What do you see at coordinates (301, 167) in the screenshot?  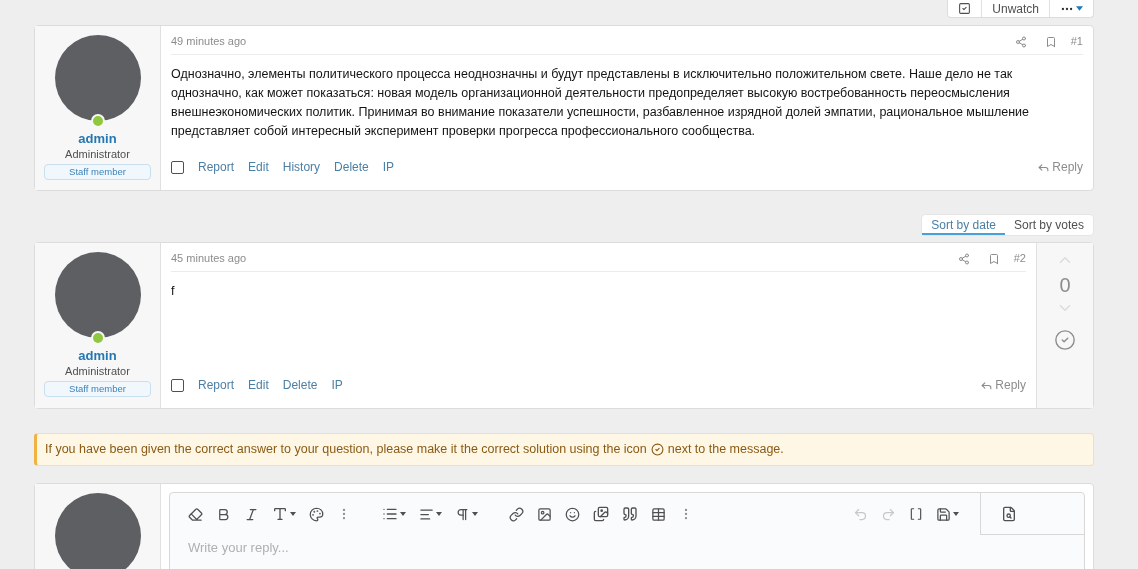 I see `post-action-link: History` at bounding box center [301, 167].